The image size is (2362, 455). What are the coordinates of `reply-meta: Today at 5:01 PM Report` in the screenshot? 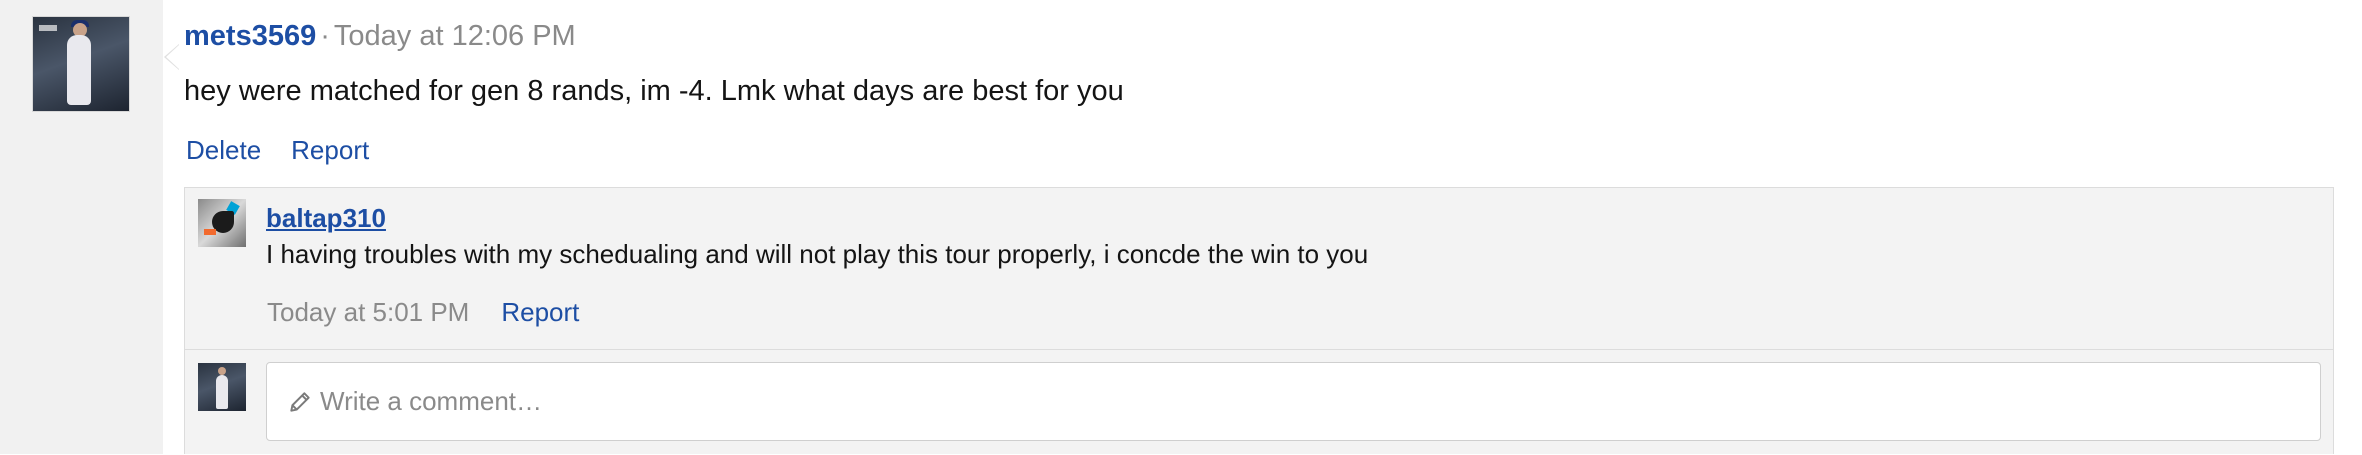 It's located at (423, 312).